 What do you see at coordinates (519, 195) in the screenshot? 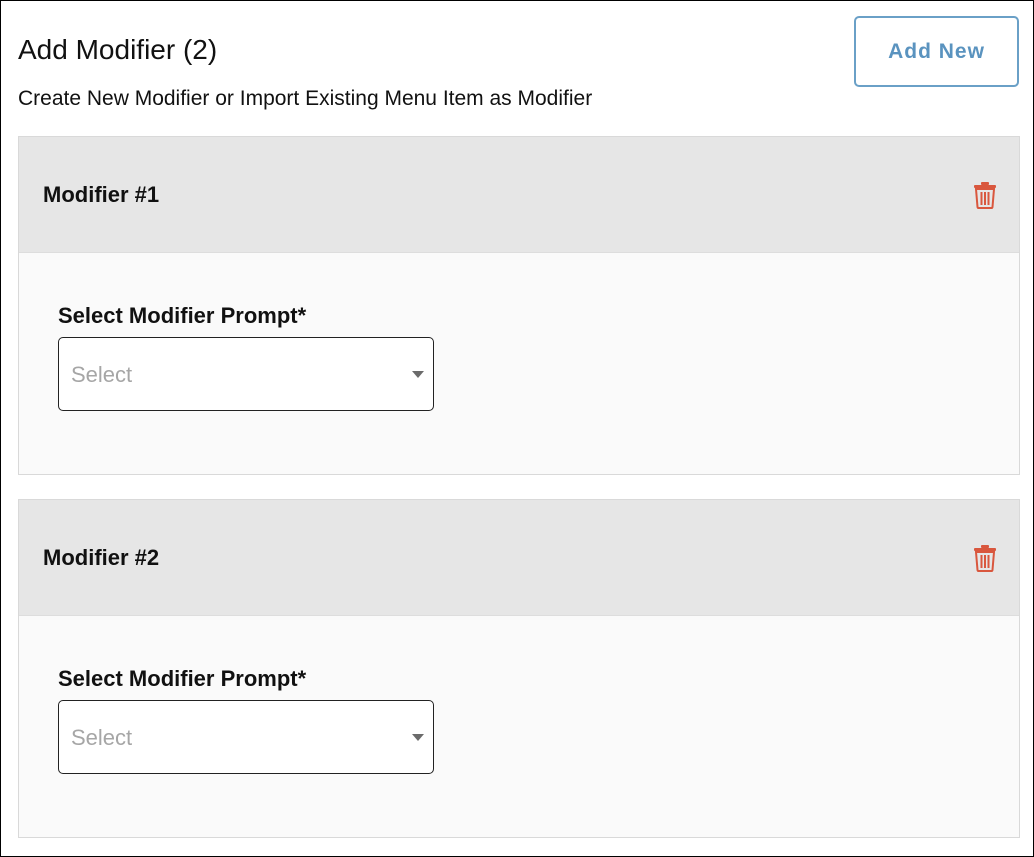
I see `modifier-card-header: Modifier #1` at bounding box center [519, 195].